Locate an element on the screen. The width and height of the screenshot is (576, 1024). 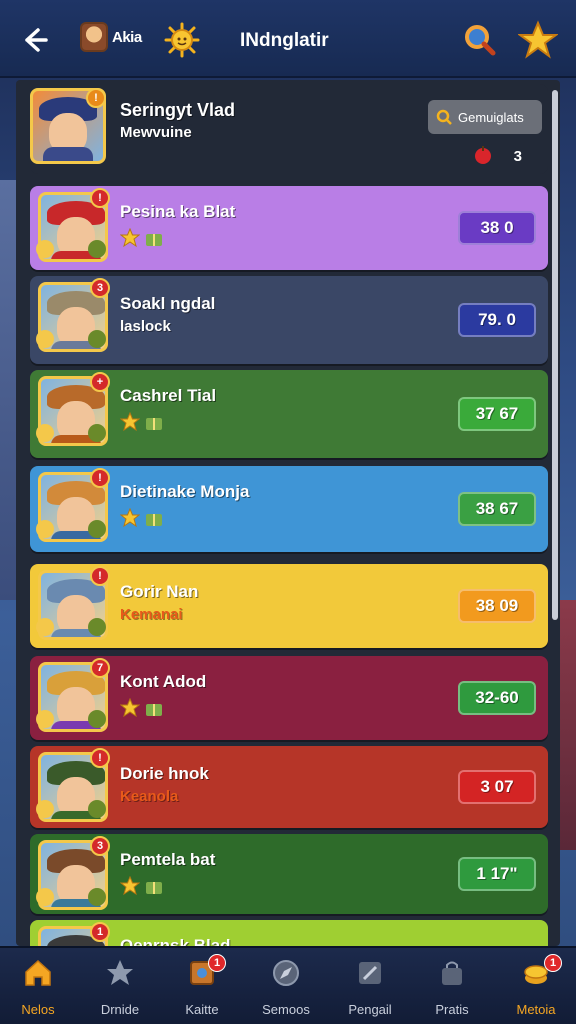
rank-badge: 1 is located at coordinates (100, 932).